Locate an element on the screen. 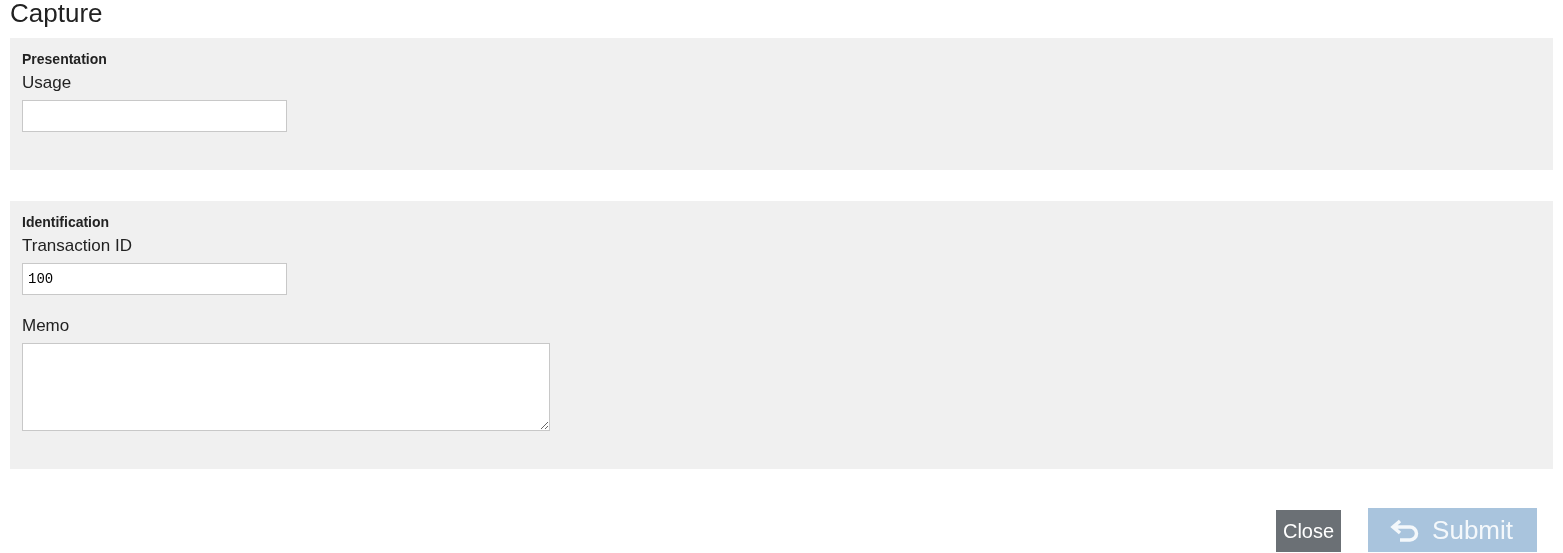 Image resolution: width=1563 pixels, height=553 pixels. memo-field is located at coordinates (286, 387).